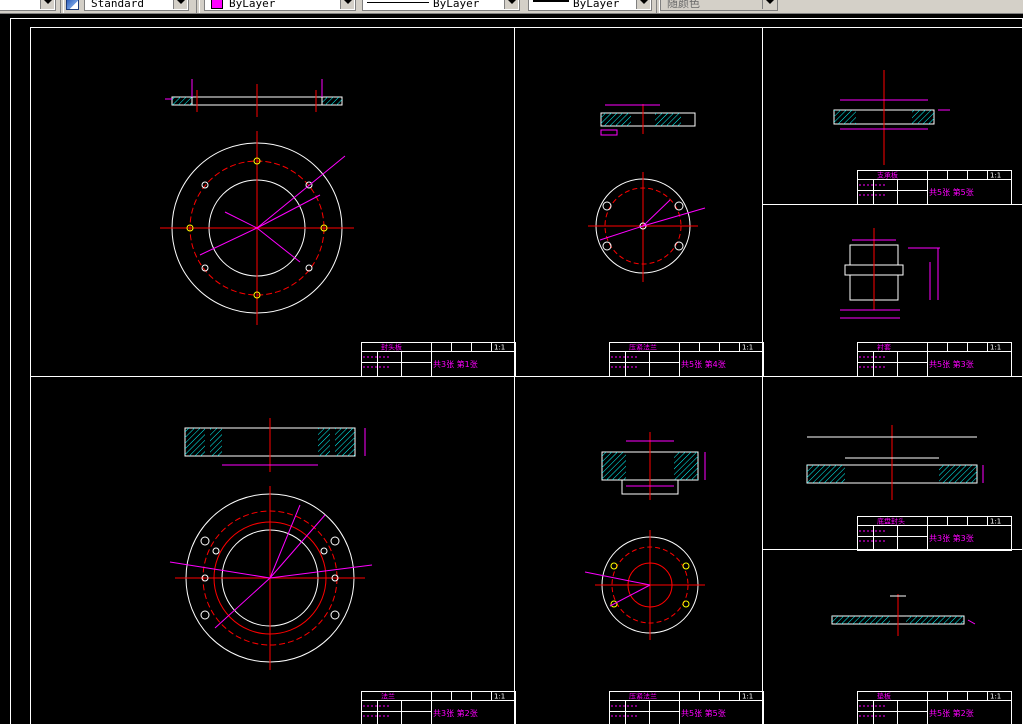 The height and width of the screenshot is (724, 1023). What do you see at coordinates (884, 696) in the screenshot?
I see `title-block-part-name: 垫板` at bounding box center [884, 696].